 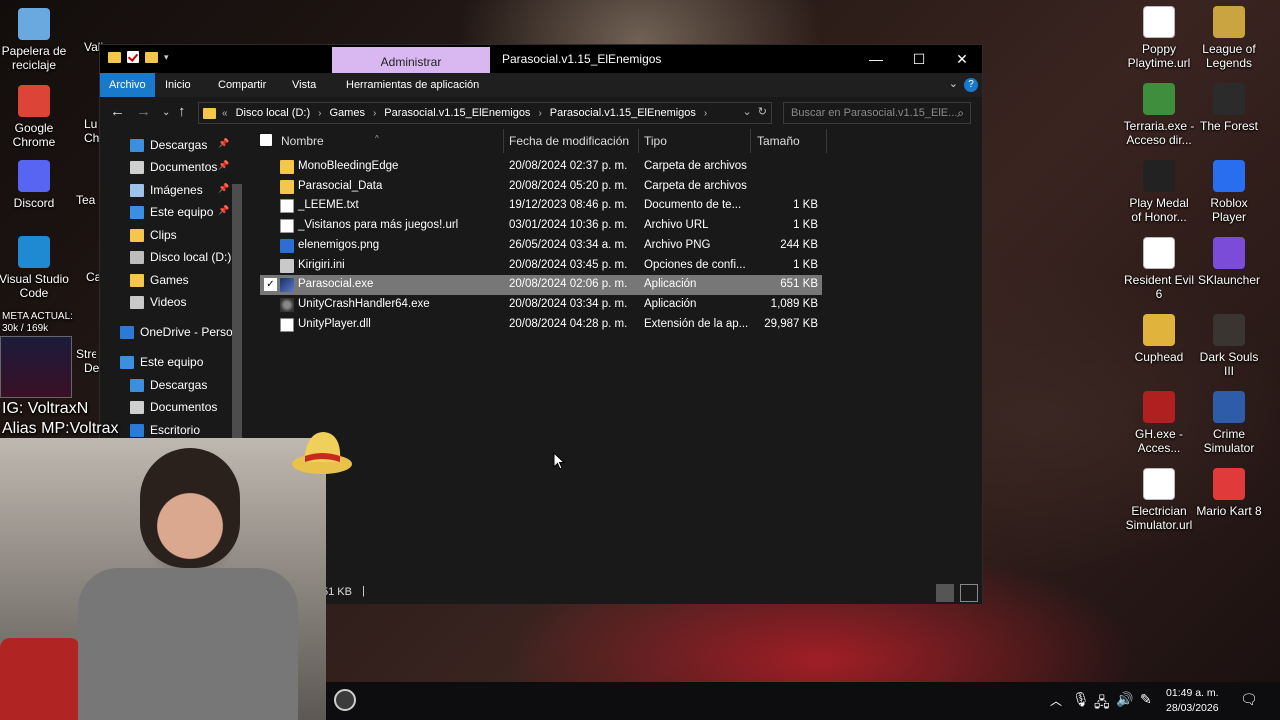 What do you see at coordinates (411, 60) in the screenshot?
I see `manage-context-tab: Administrar` at bounding box center [411, 60].